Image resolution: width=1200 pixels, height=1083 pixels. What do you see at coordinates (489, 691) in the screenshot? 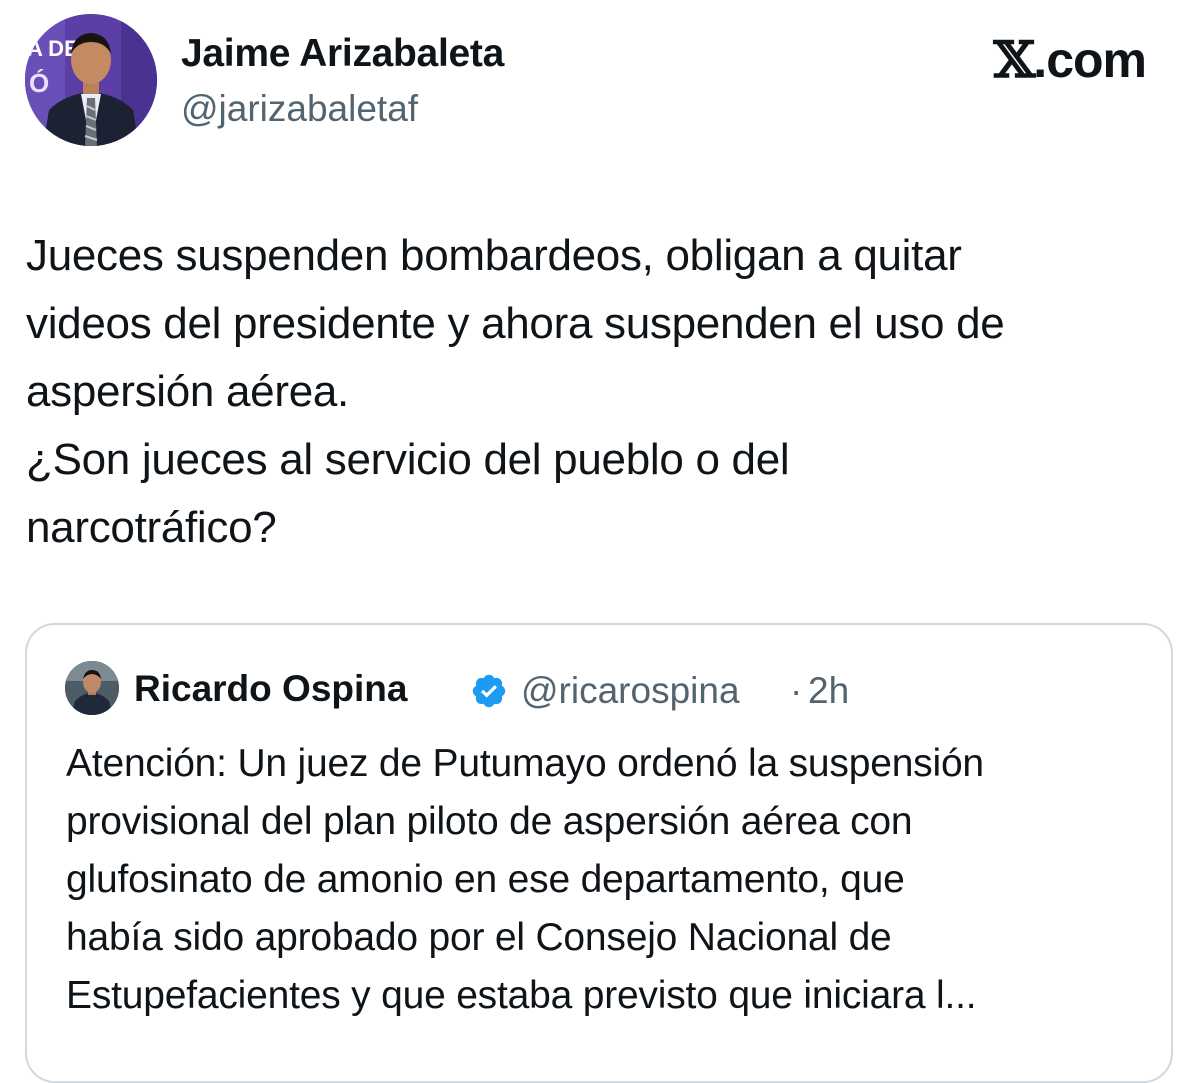
I see `verified-badge-icon` at bounding box center [489, 691].